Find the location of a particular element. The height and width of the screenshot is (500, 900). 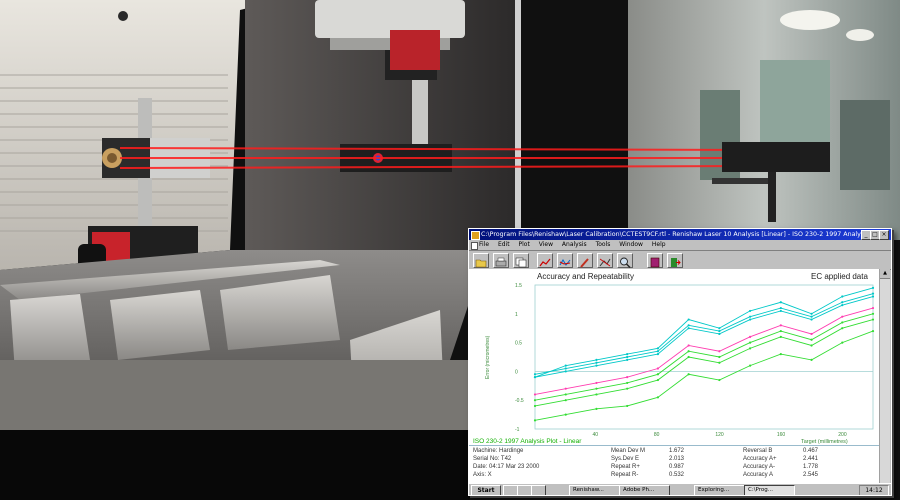

quicklaunch-outlook-icon is located at coordinates (538, 490).